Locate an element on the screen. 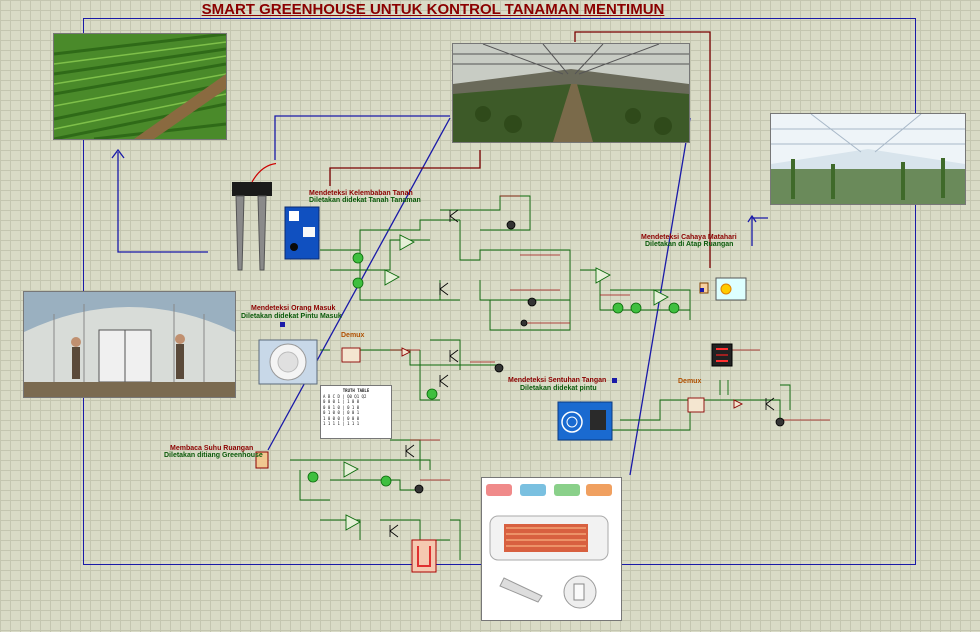  temp-sensor-location: Diletakan ditiang Greenhouse is located at coordinates (213, 455).